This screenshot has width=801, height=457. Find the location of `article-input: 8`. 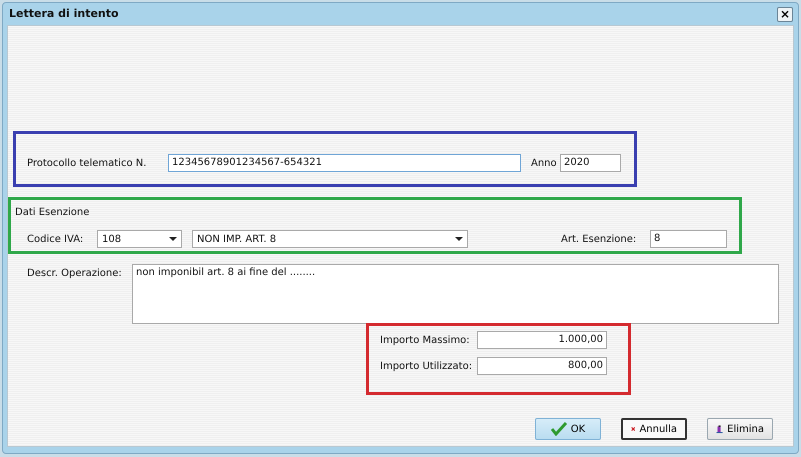

article-input: 8 is located at coordinates (688, 239).